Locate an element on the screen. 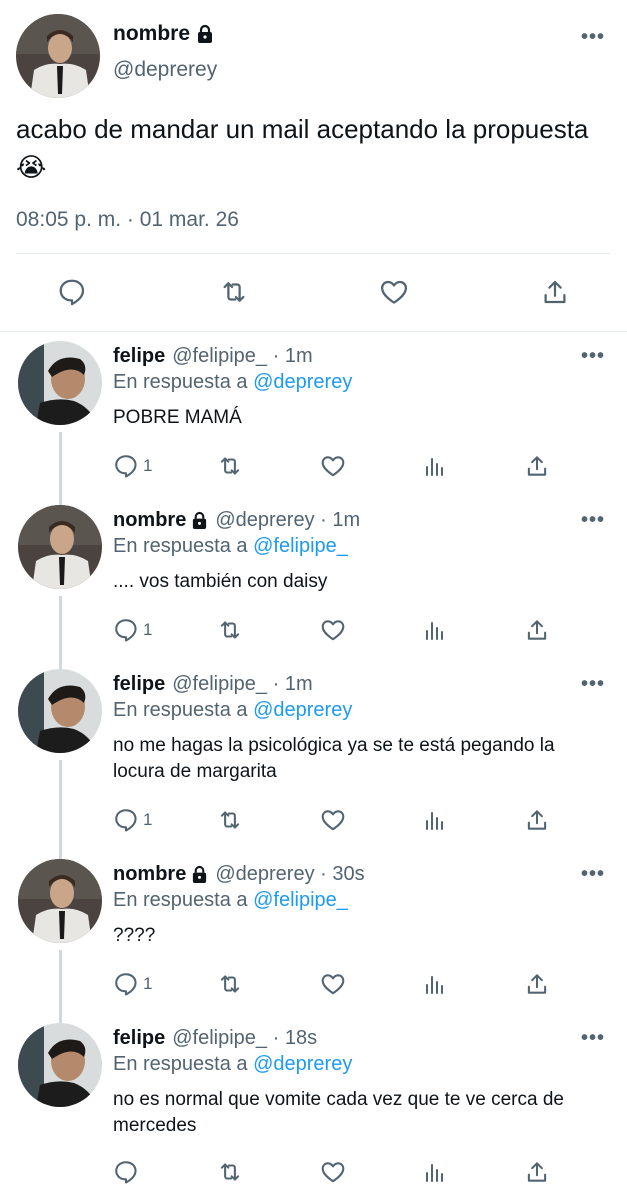 The width and height of the screenshot is (627, 1200). reply-actions is located at coordinates (338, 1172).